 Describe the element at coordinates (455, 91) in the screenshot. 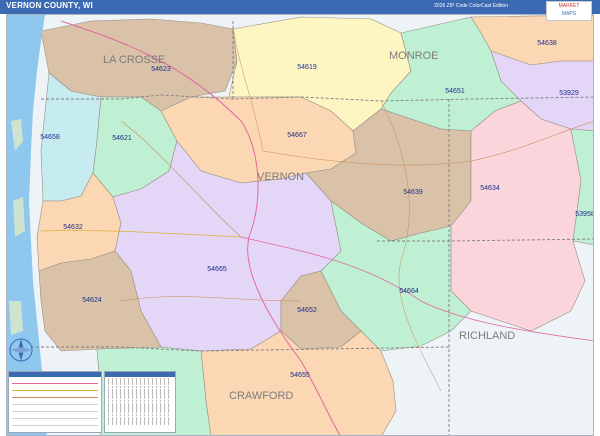

I see `zip-label-54651: 54651` at that location.